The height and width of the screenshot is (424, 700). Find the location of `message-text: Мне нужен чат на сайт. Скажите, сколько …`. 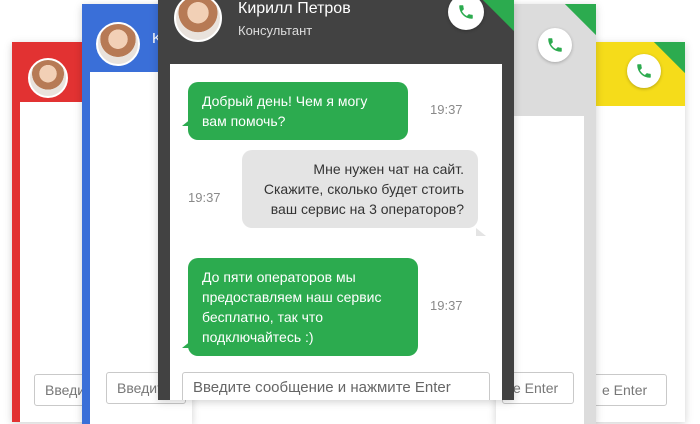

message-text: Мне нужен чат на сайт. Скажите, сколько … is located at coordinates (363, 189).